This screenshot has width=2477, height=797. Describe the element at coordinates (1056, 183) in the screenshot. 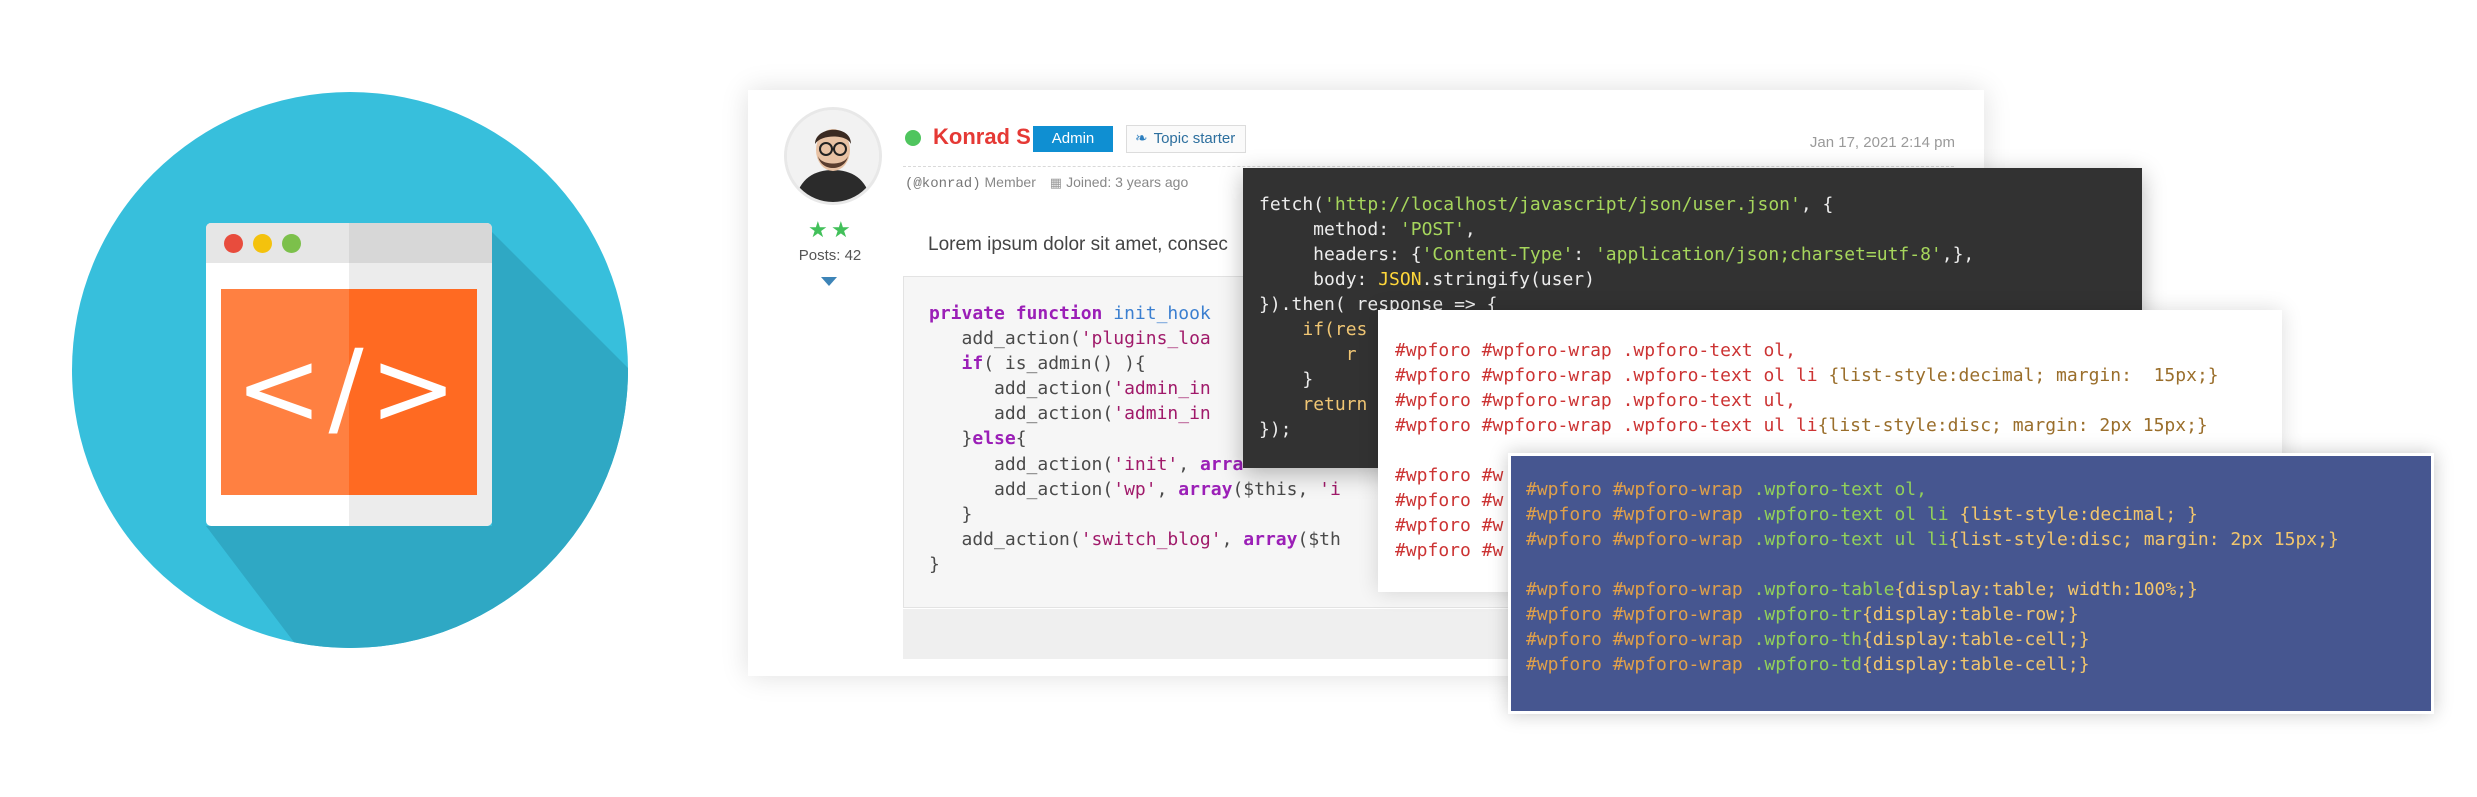

I see `calendar-icon: ▦` at that location.